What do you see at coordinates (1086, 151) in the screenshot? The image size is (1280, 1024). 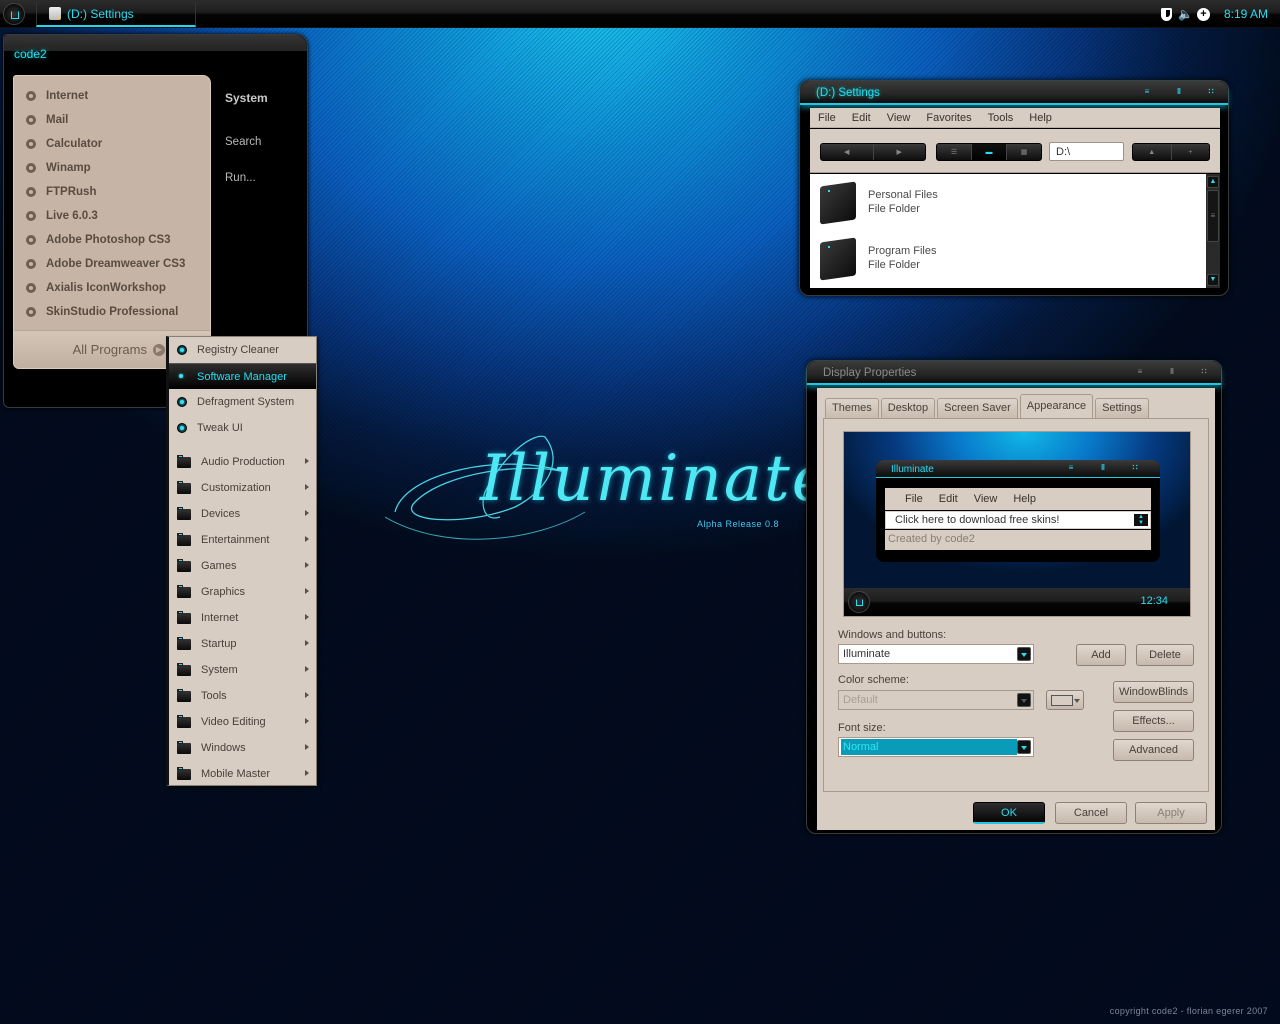 I see `address-bar: D:\` at bounding box center [1086, 151].